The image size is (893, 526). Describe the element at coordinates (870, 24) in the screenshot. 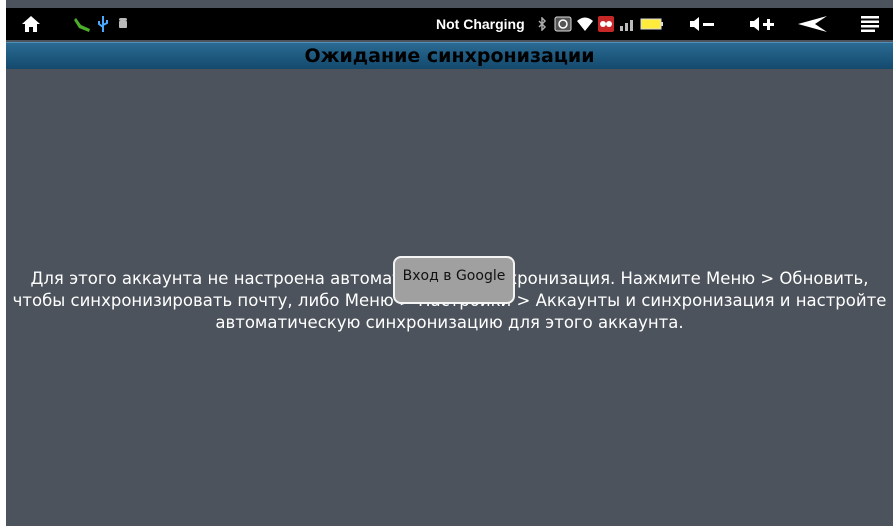

I see `menu-icon` at that location.